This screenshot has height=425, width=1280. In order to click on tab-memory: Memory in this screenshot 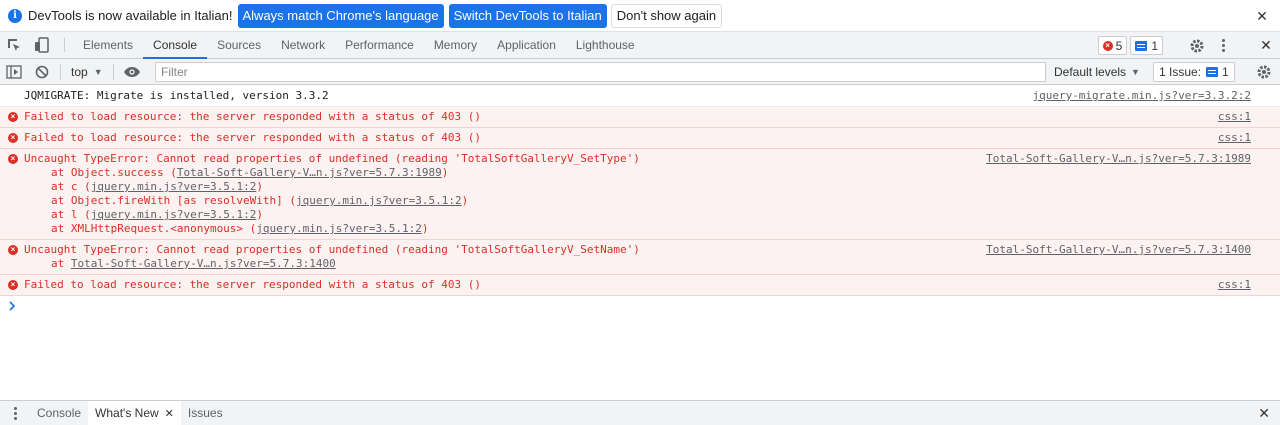, I will do `click(455, 45)`.